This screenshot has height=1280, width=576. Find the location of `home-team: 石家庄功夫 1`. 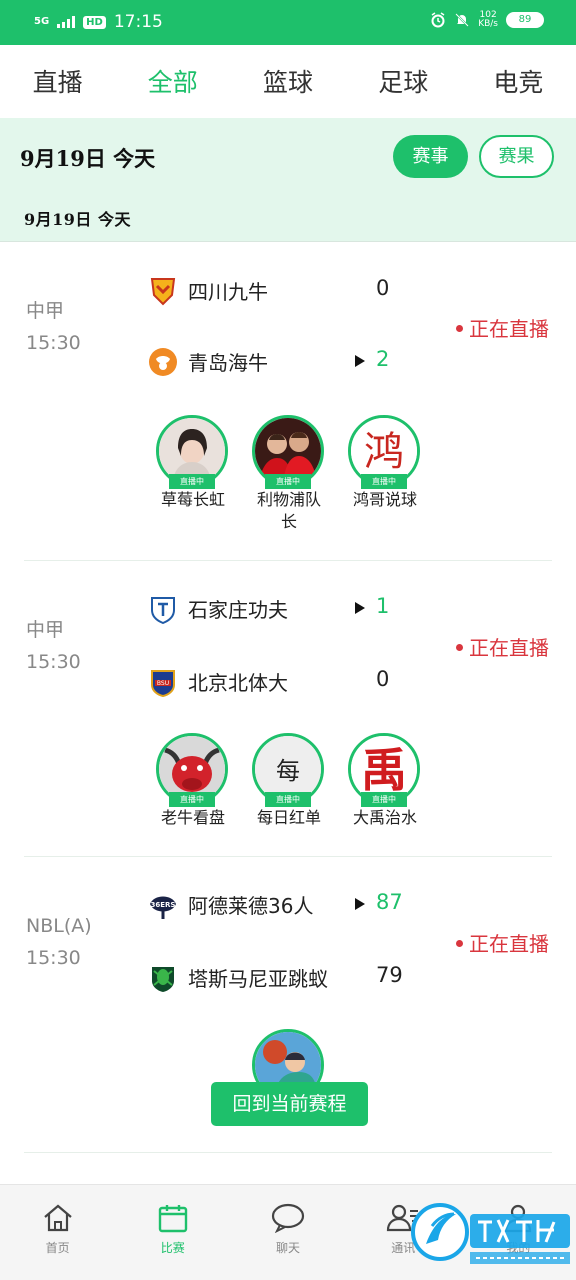

home-team: 石家庄功夫 1 is located at coordinates (278, 610).